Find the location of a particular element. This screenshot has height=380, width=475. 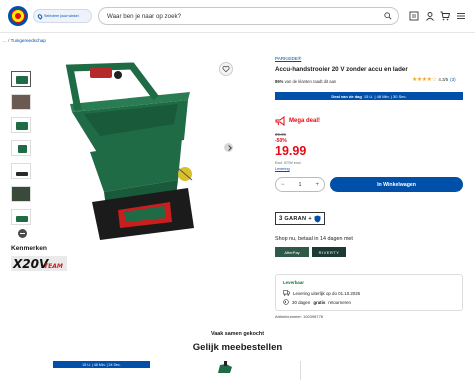

return-label: retourneren is located at coordinates (339, 302).